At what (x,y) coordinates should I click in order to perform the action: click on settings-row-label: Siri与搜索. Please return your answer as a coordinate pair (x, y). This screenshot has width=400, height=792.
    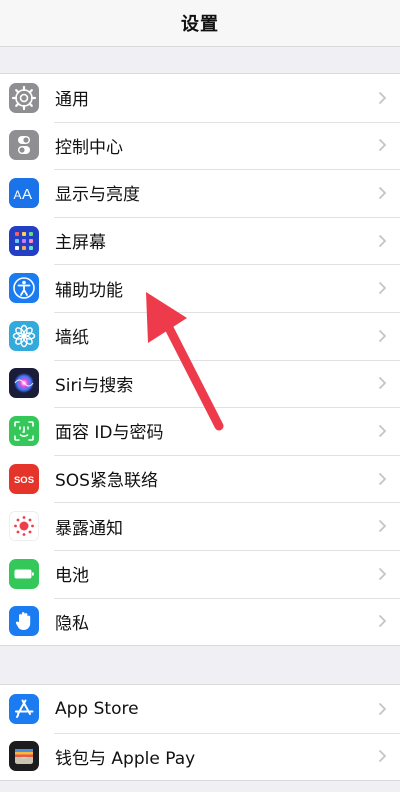
    Looking at the image, I should click on (94, 385).